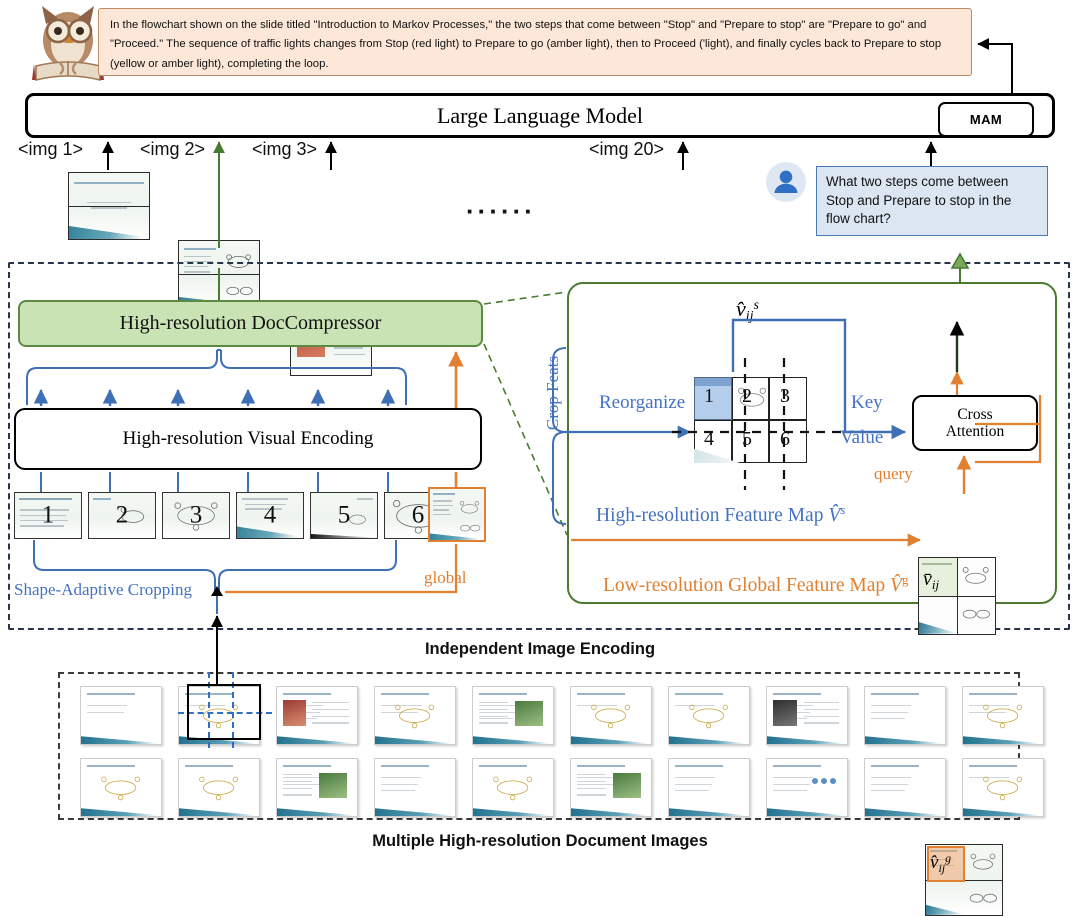 Image resolution: width=1080 pixels, height=916 pixels. I want to click on mam-badge: MAM, so click(986, 119).